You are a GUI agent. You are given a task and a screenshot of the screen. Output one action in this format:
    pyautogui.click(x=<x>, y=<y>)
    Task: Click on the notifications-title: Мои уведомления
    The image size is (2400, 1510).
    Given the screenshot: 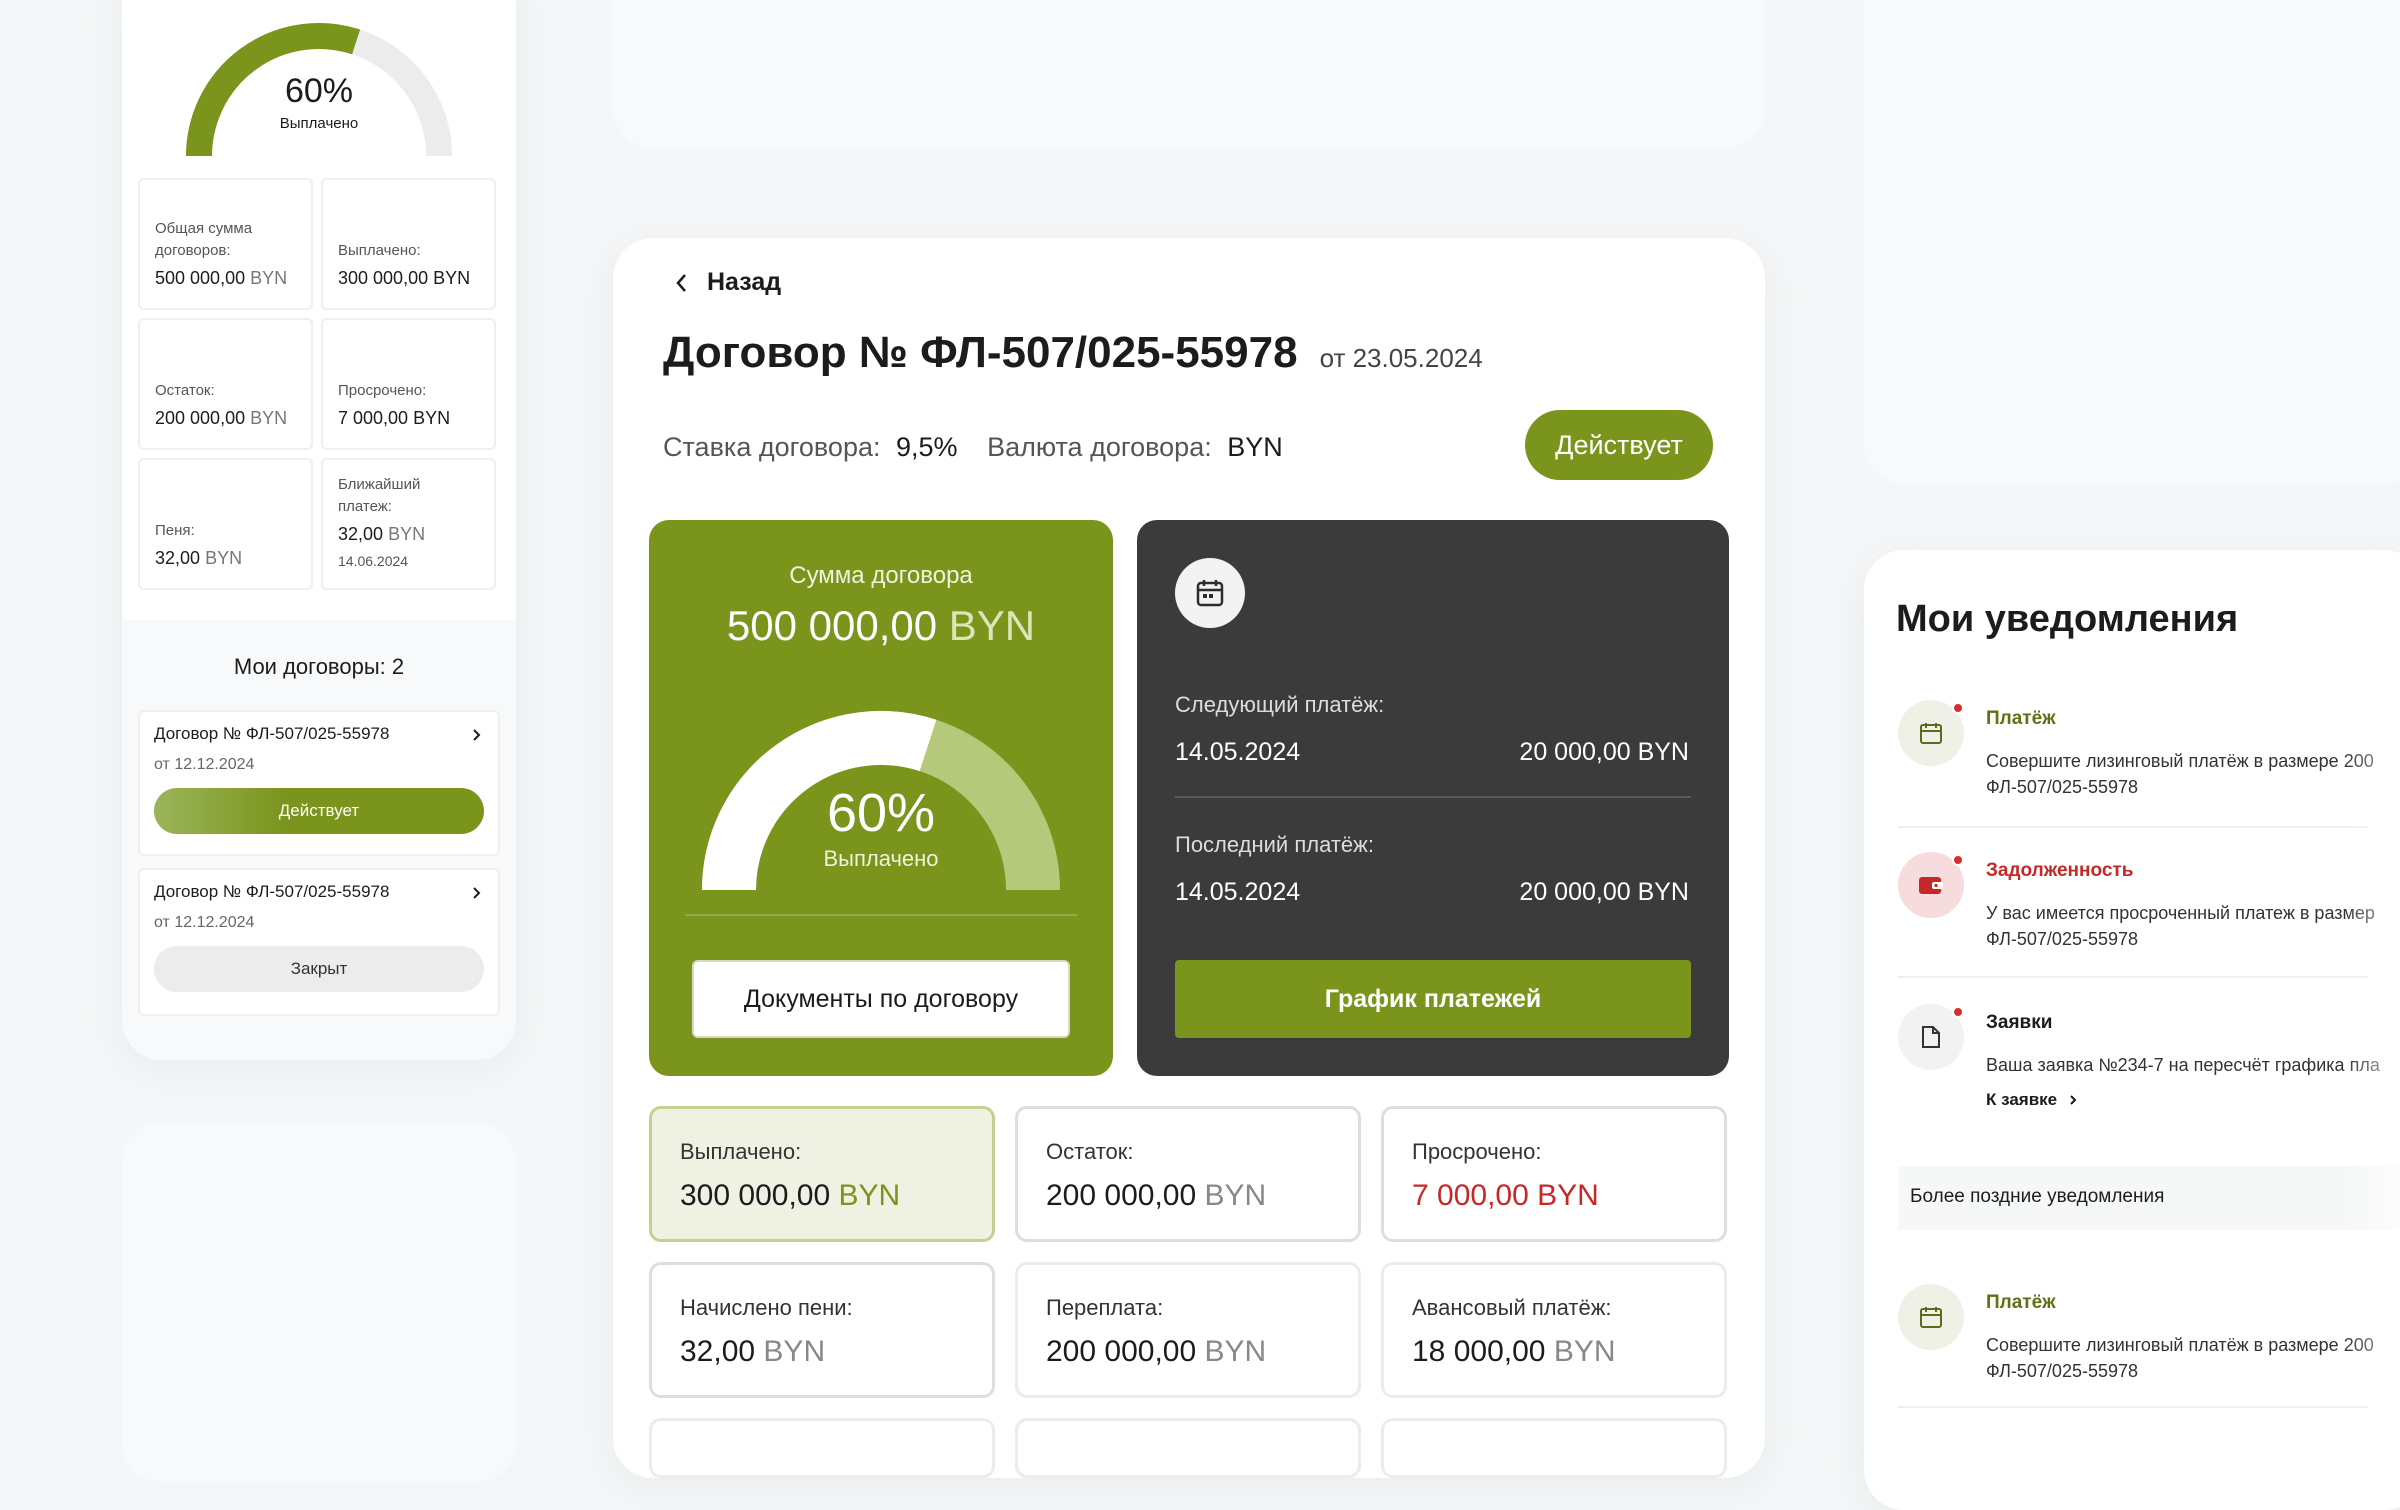 What is the action you would take?
    pyautogui.click(x=2067, y=619)
    